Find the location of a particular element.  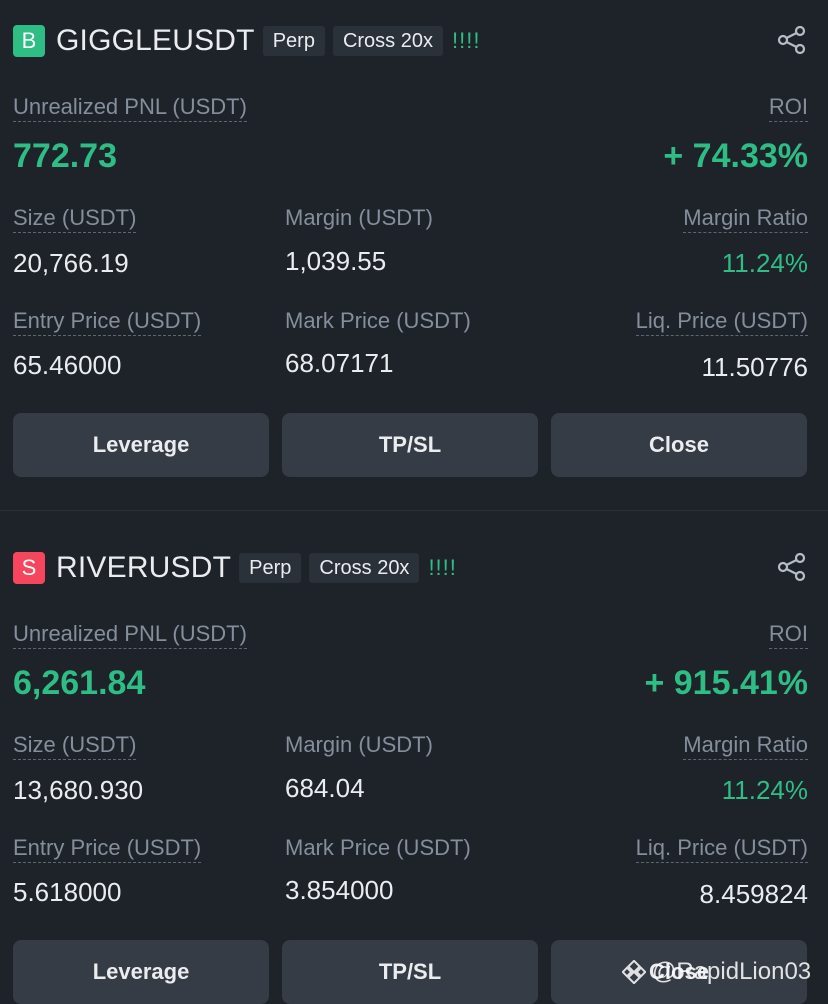

size-value: 13,680.930 is located at coordinates (78, 790).